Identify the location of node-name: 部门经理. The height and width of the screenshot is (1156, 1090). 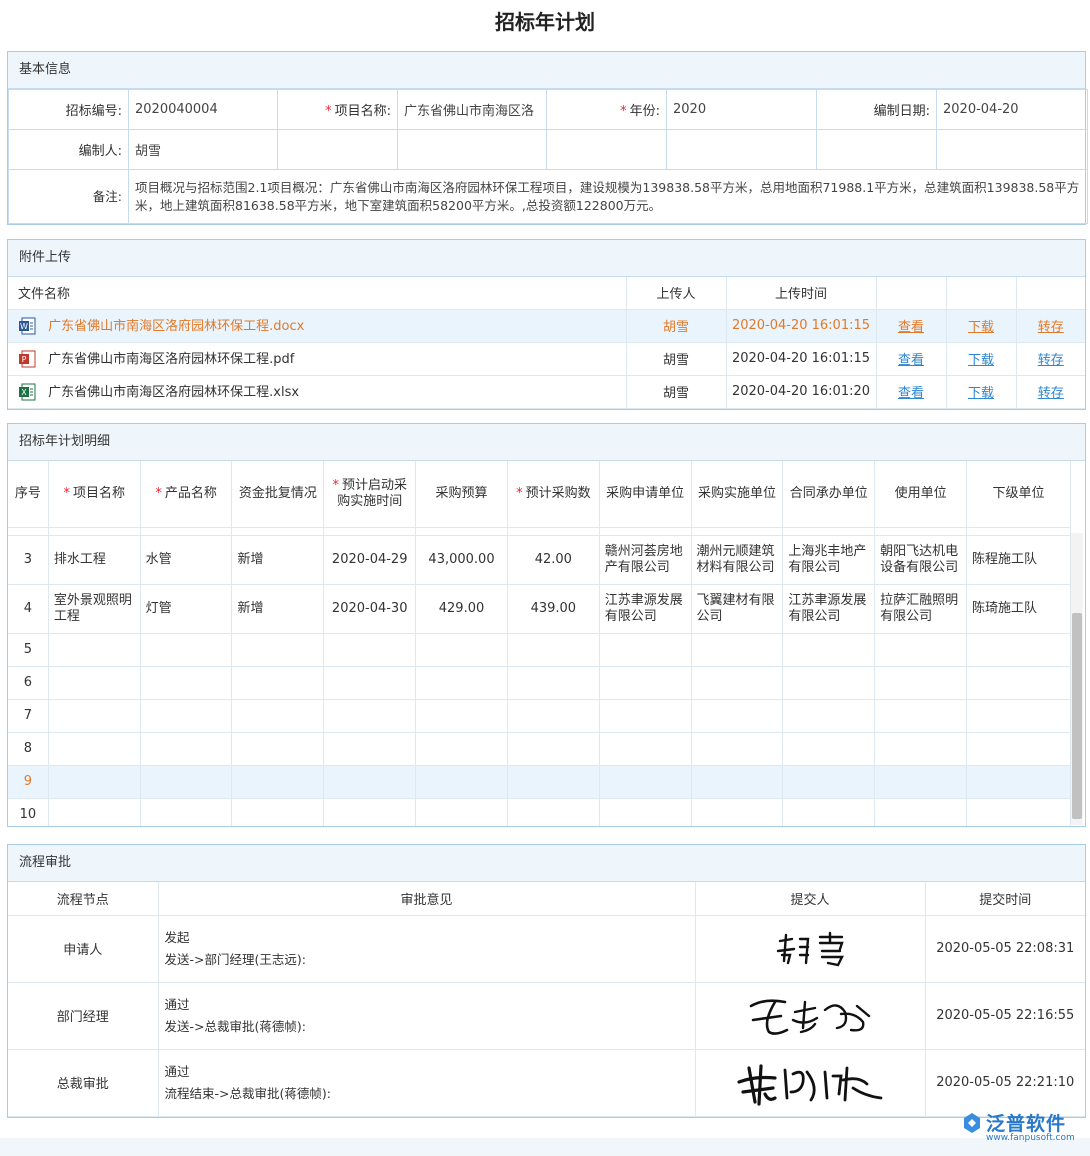
(83, 1015).